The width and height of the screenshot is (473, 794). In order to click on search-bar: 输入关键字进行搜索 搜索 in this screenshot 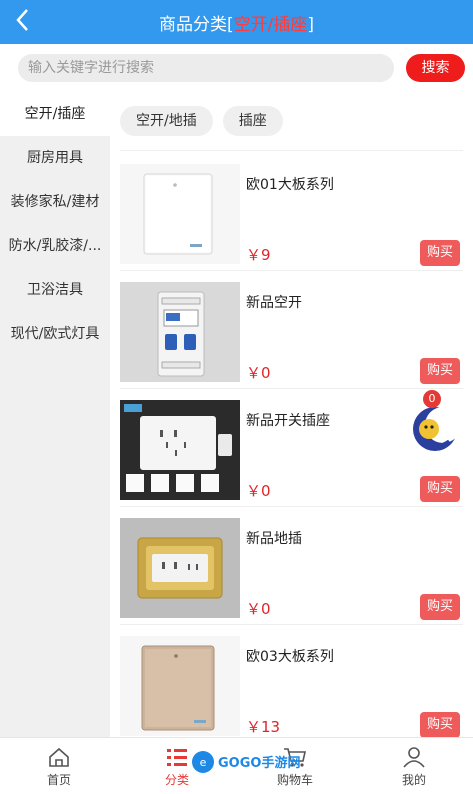, I will do `click(236, 68)`.